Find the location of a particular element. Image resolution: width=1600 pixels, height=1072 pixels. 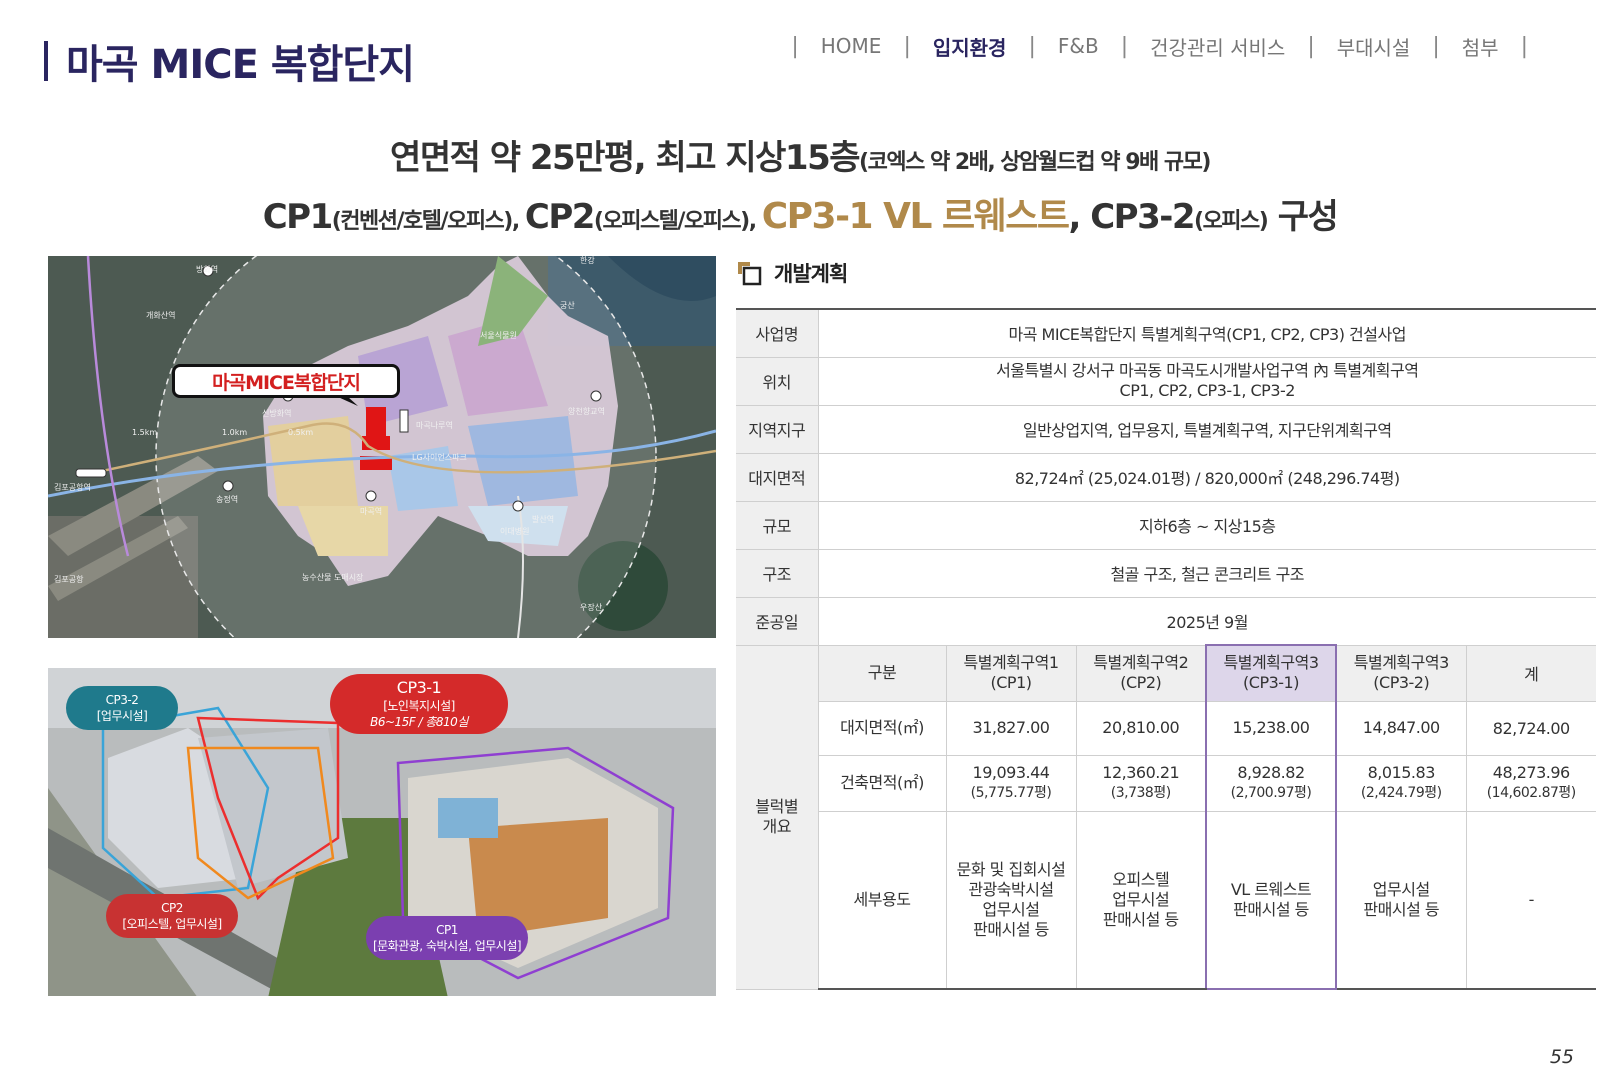

block-header-cp3-1: 특별계획구역3 (CP3-1) is located at coordinates (1271, 673).